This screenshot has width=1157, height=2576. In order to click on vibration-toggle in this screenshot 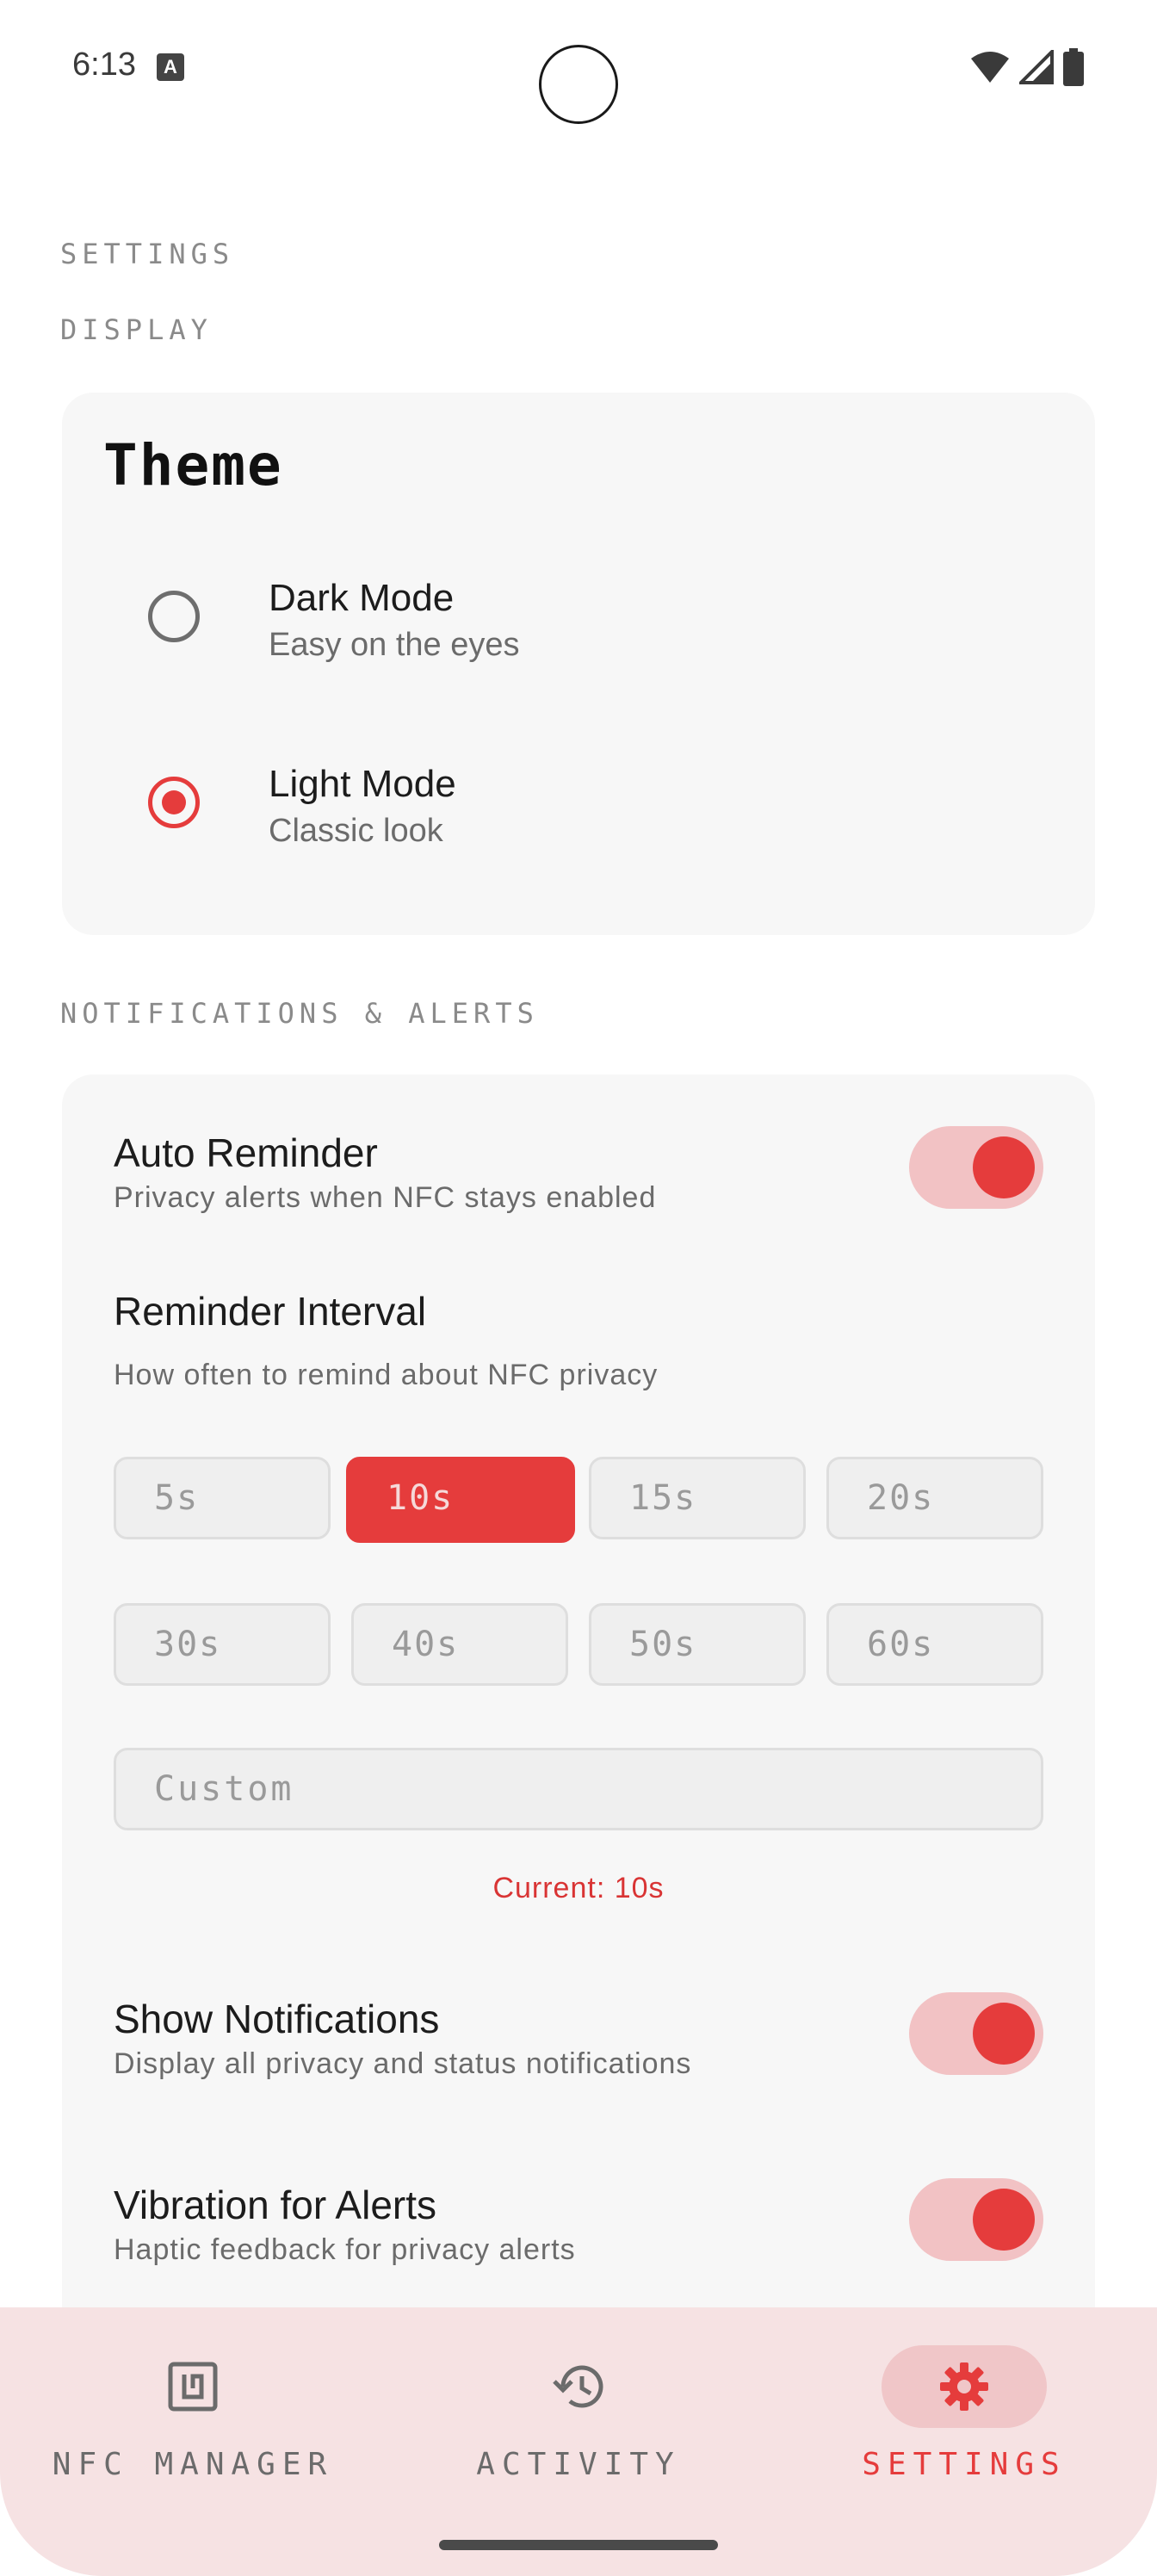, I will do `click(976, 2219)`.